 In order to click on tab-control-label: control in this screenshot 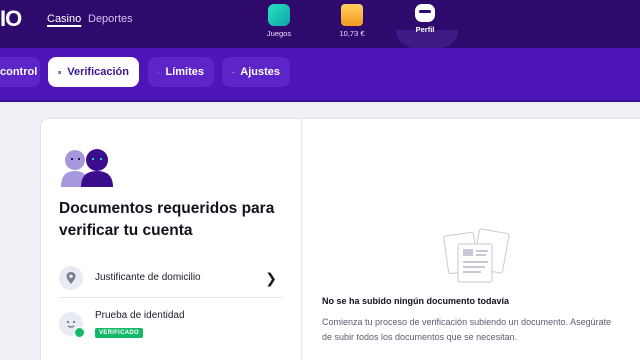, I will do `click(19, 72)`.